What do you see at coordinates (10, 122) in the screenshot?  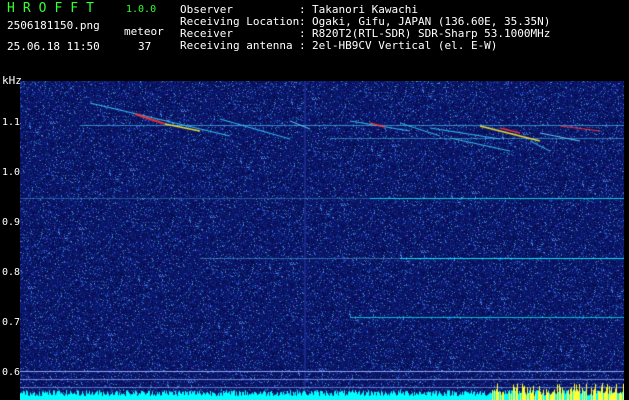 I see `y-tick-label: 1.1` at bounding box center [10, 122].